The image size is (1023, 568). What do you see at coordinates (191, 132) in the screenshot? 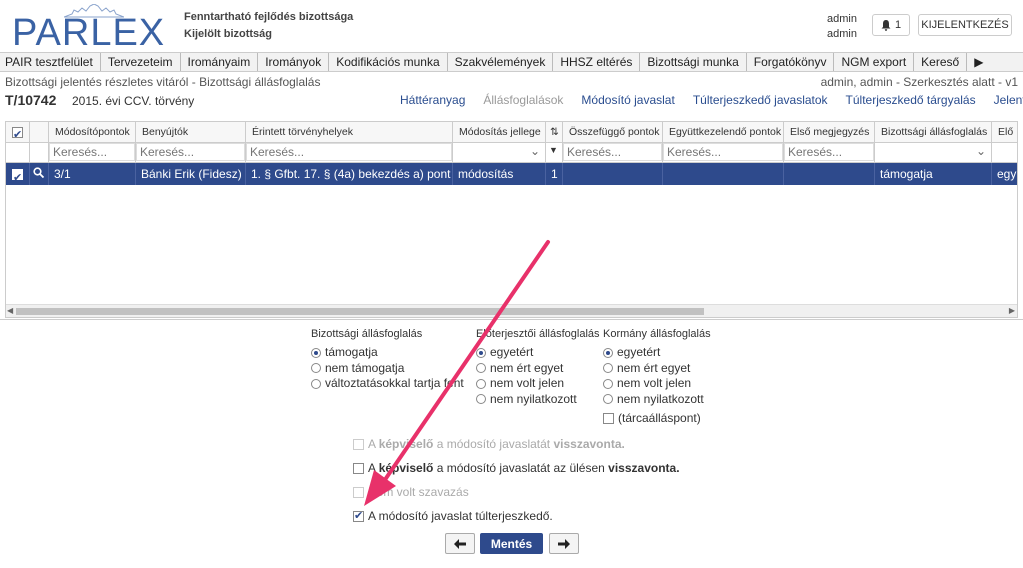
I see `column-header-benyujtok: Benyújtók` at bounding box center [191, 132].